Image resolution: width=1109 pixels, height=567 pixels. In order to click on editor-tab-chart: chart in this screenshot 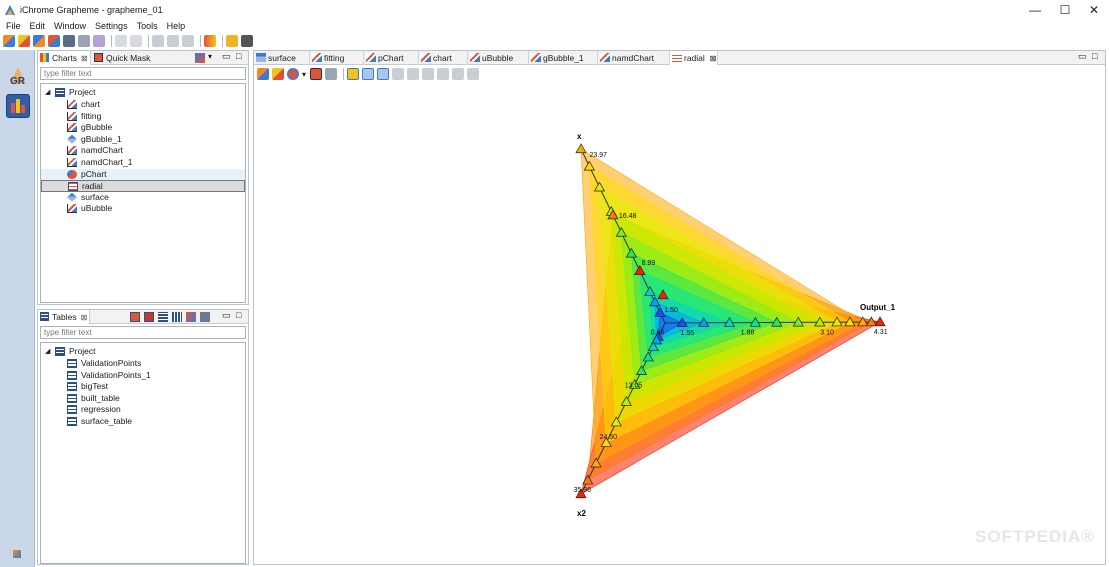, I will do `click(443, 58)`.